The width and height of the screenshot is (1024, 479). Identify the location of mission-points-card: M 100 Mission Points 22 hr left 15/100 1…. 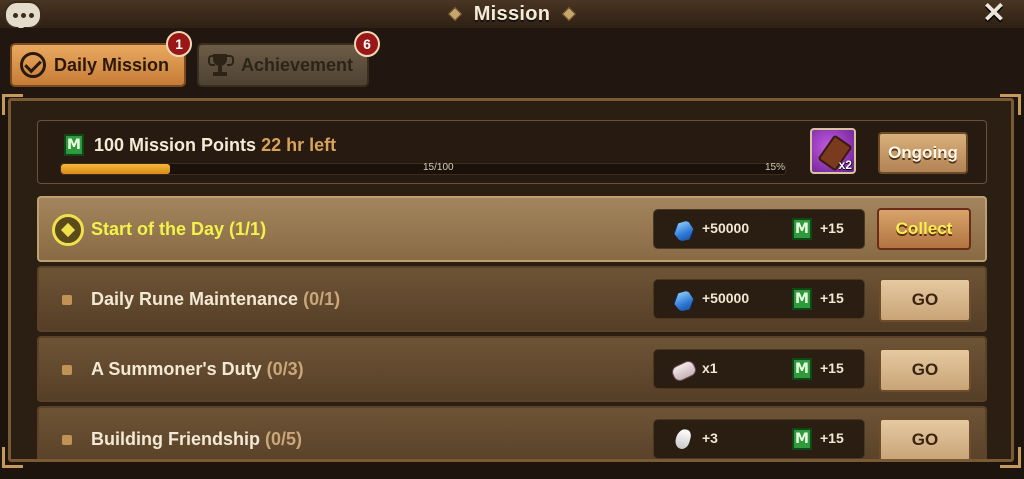
(512, 152).